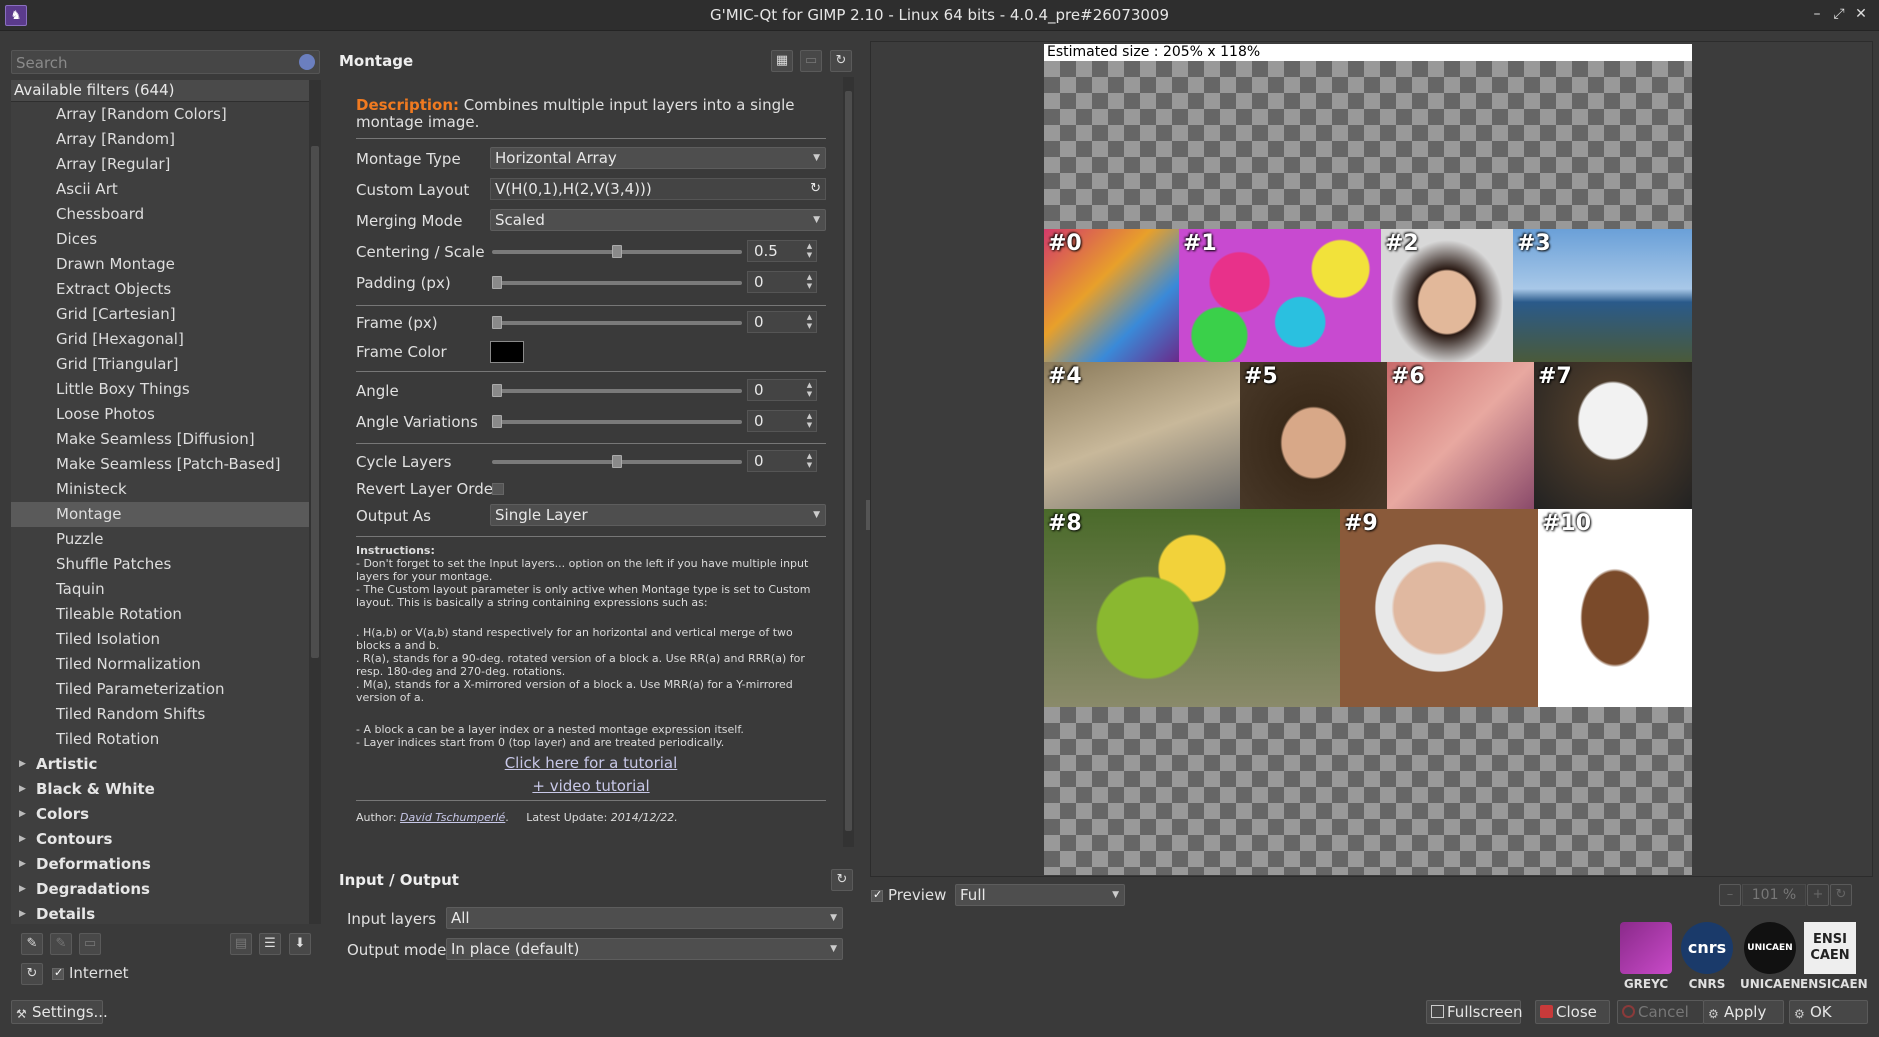 This screenshot has width=1879, height=1037. What do you see at coordinates (160, 564) in the screenshot?
I see `filter-item: Shuffle Patches` at bounding box center [160, 564].